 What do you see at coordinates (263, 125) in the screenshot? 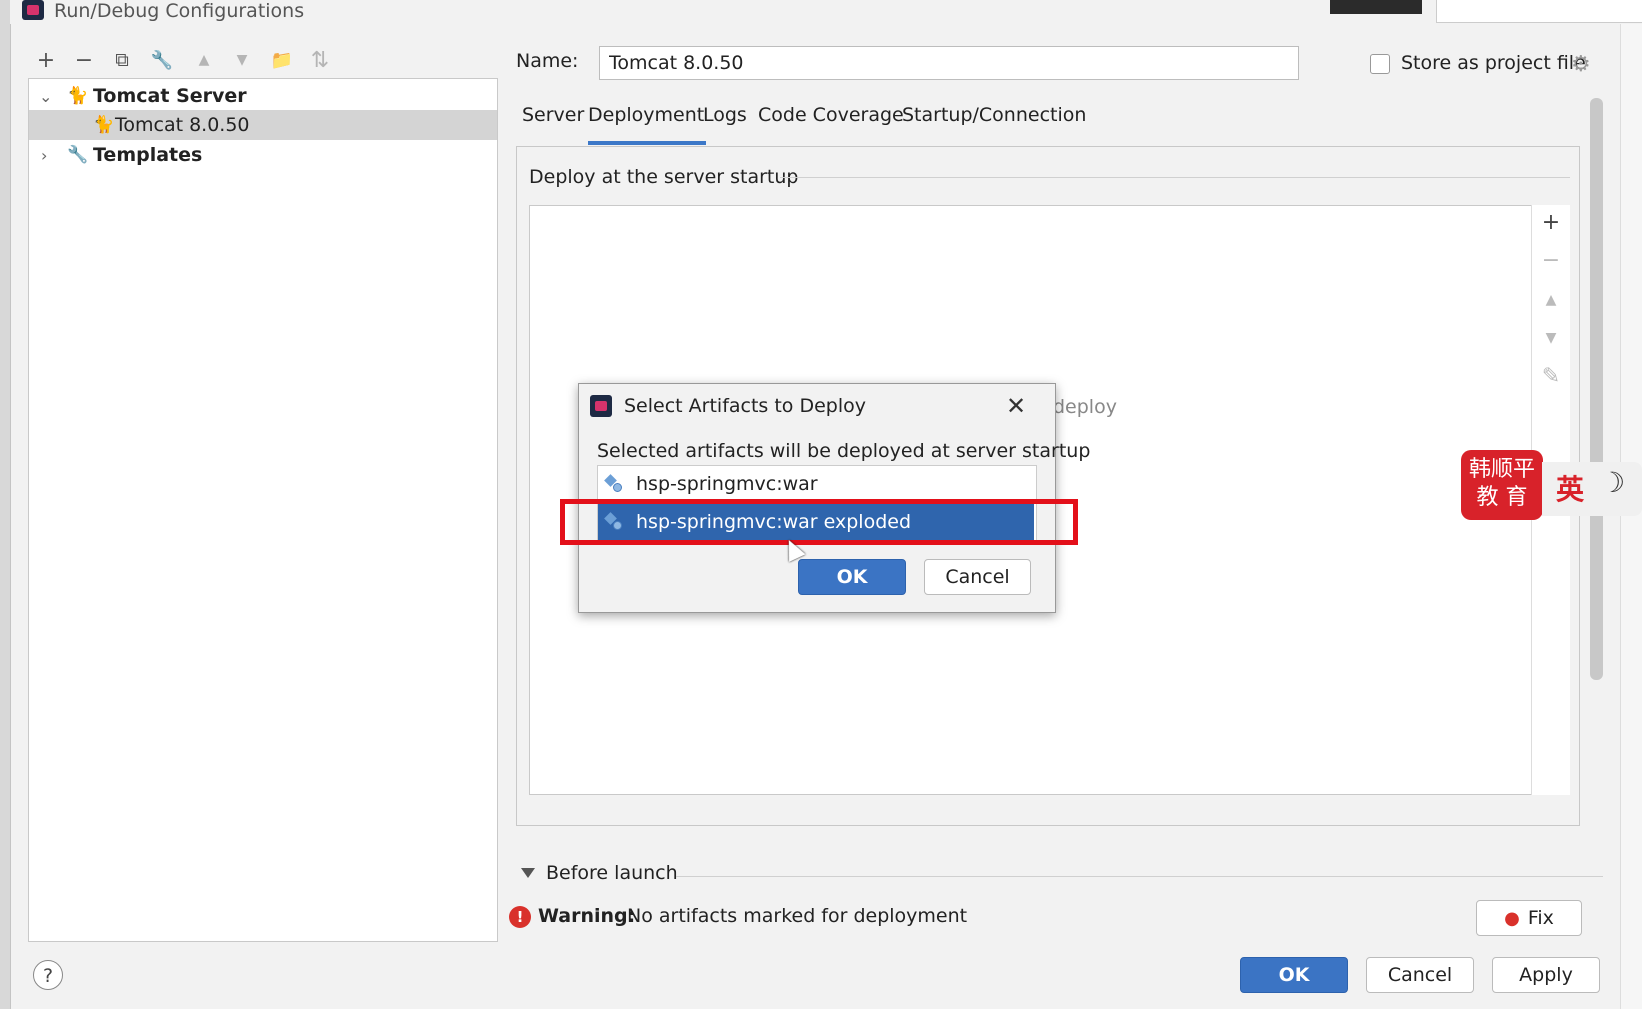
I see `tree-item-tomcat-8-0-50: 🐈 Tomcat 8.0.50` at bounding box center [263, 125].